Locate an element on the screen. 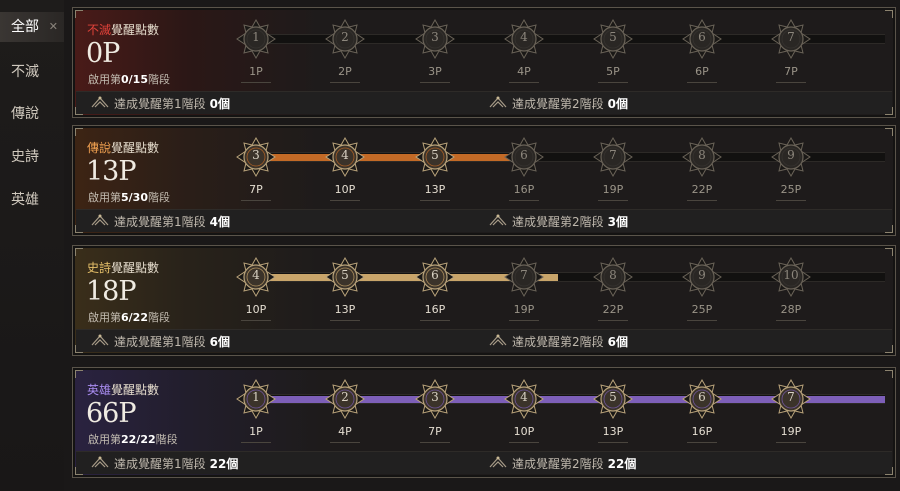 This screenshot has height=491, width=900. stage-number: 3 is located at coordinates (256, 155).